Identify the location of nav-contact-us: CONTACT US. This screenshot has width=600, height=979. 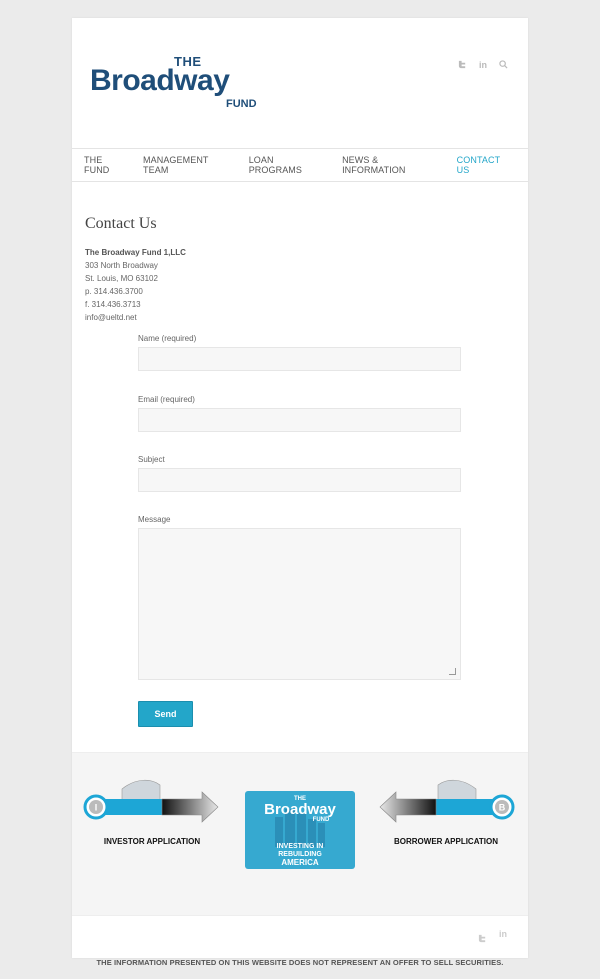
(486, 165).